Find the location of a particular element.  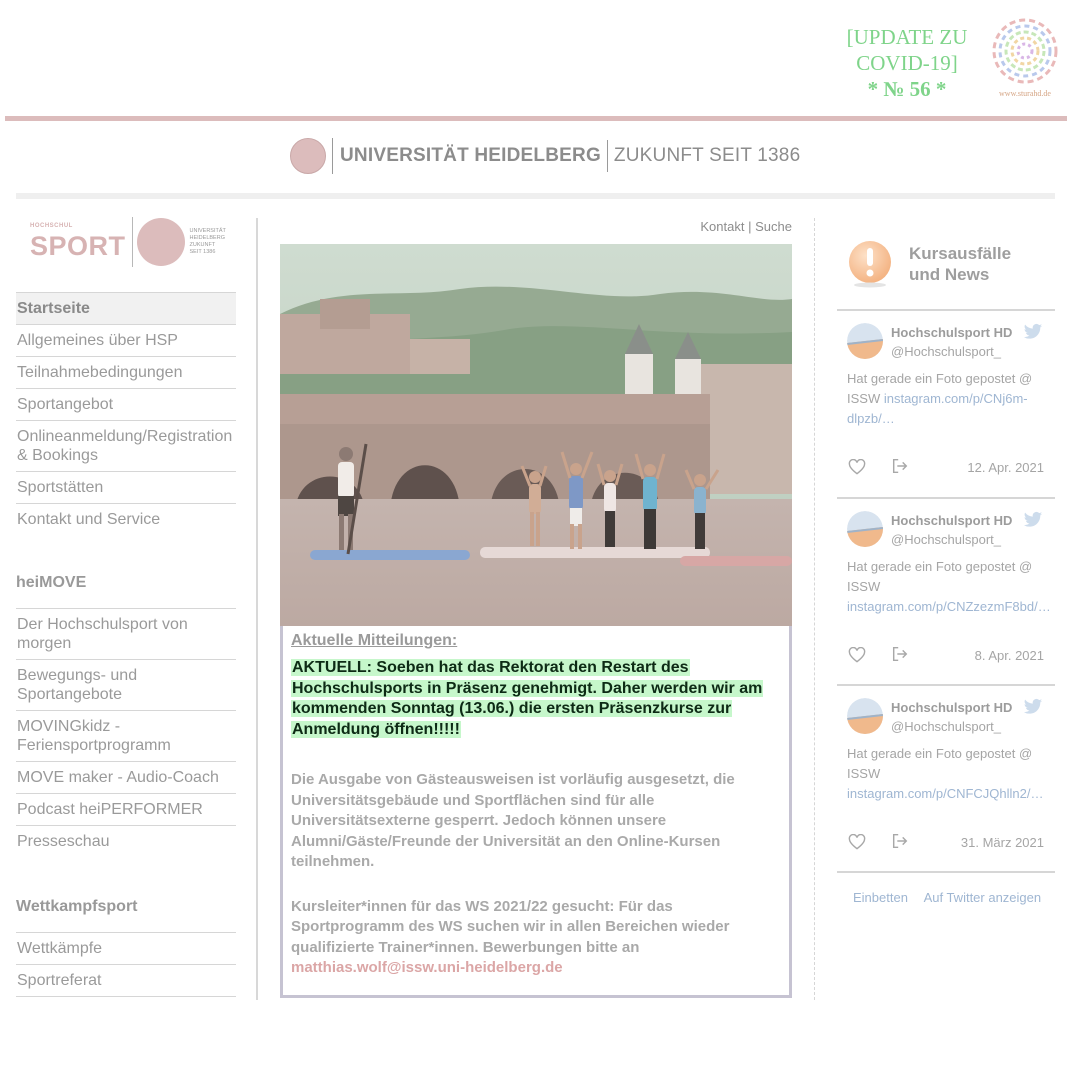

sport-logo-uni-line: HEIDELBERG is located at coordinates (207, 238).